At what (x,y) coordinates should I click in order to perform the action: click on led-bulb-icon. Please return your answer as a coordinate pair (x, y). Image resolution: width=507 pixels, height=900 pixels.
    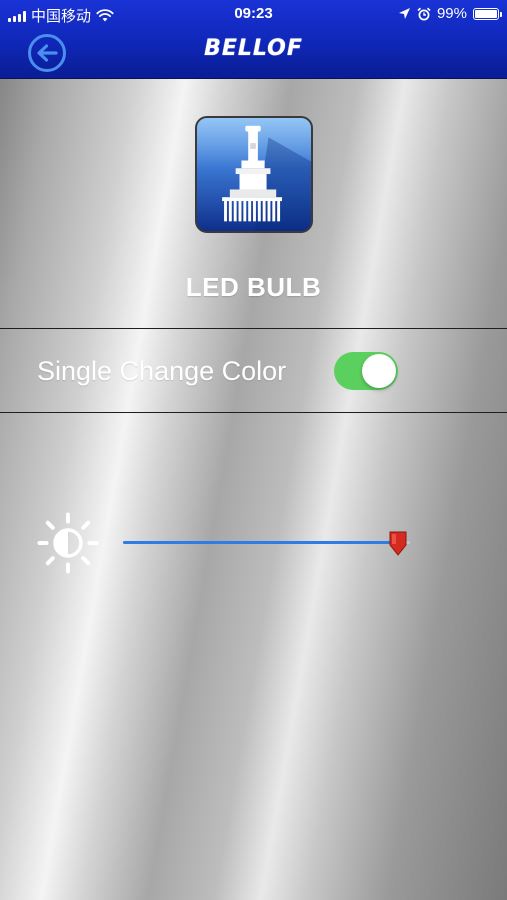
    Looking at the image, I should click on (254, 174).